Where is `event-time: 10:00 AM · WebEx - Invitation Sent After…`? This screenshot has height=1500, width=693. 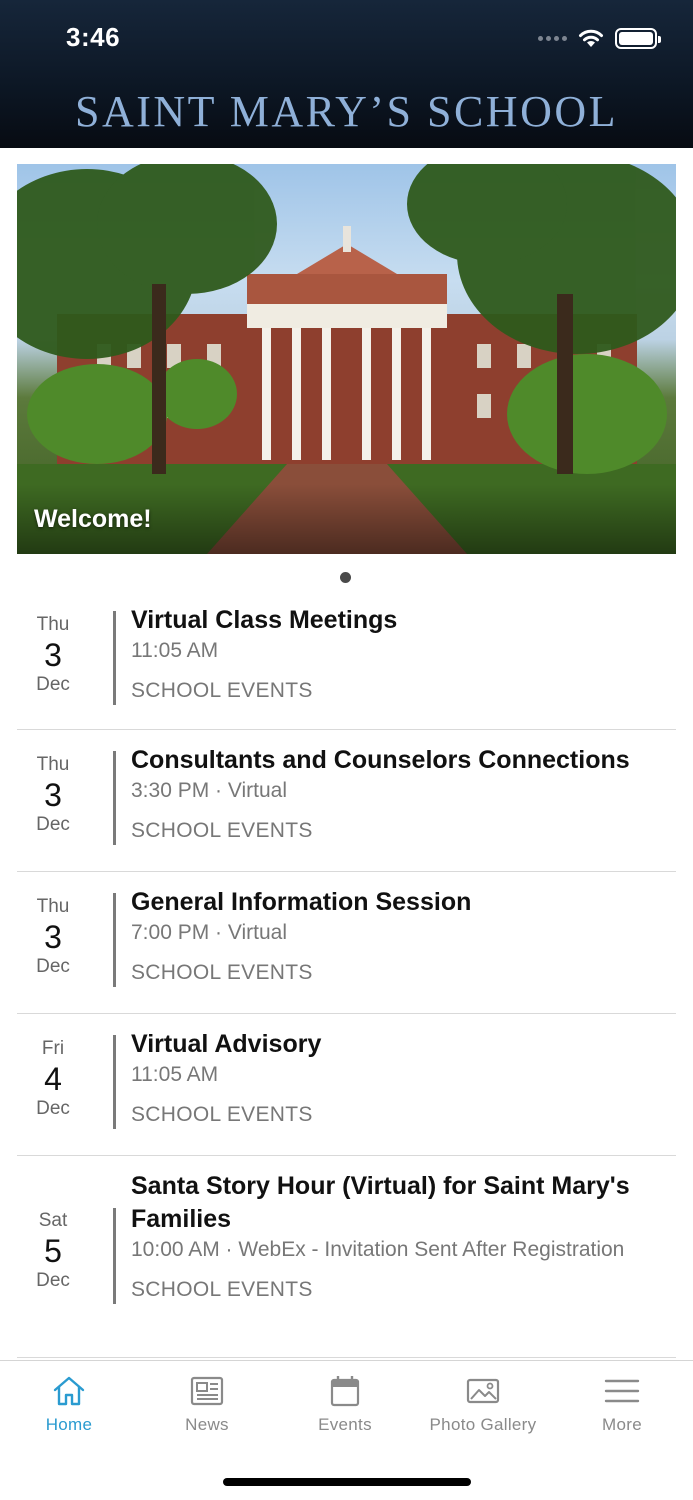
event-time: 10:00 AM · WebEx - Invitation Sent After… is located at coordinates (378, 1249).